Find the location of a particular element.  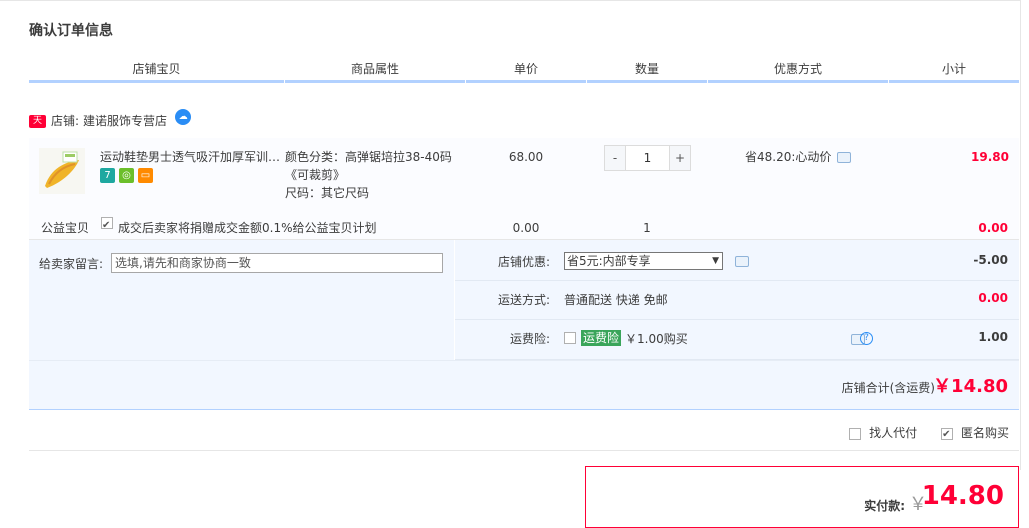

memo-label: 给卖家留言: is located at coordinates (71, 264).